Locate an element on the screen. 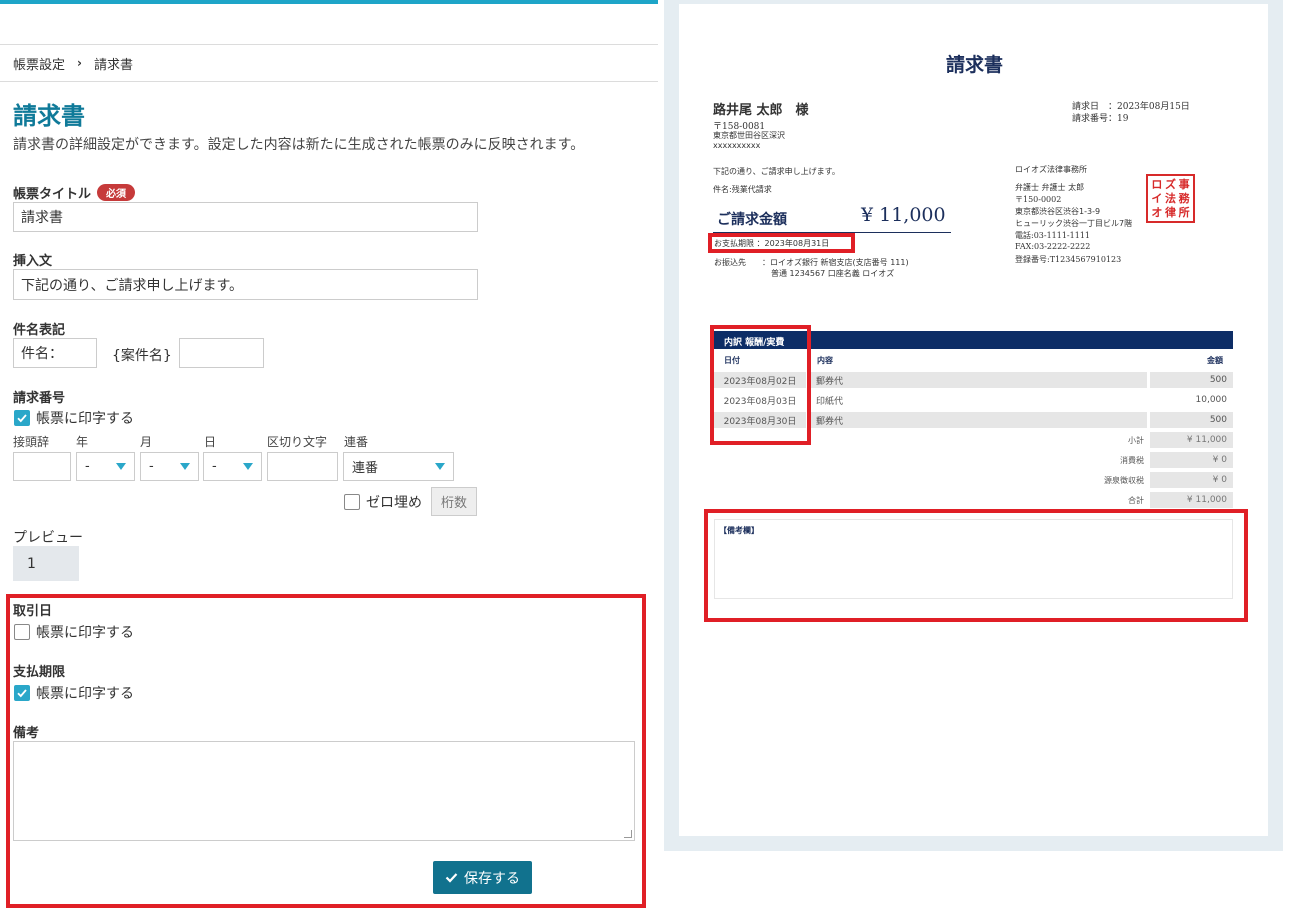  month-field-label: 月 is located at coordinates (146, 442).